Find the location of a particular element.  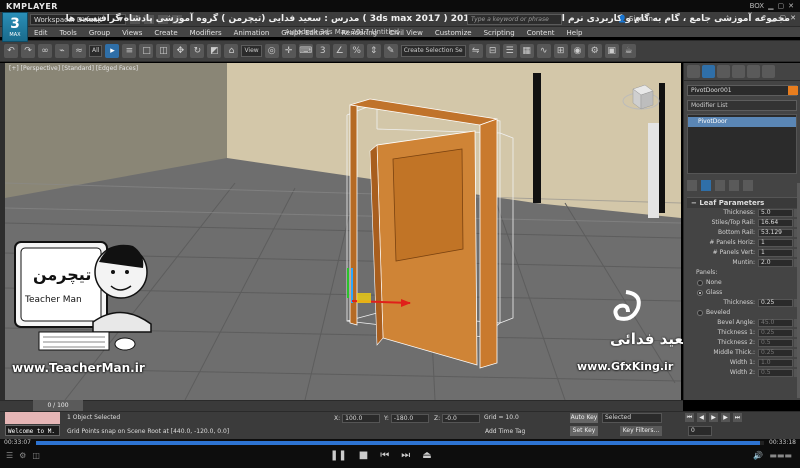

player-volume-slider: ▬▬▬ is located at coordinates (780, 455).